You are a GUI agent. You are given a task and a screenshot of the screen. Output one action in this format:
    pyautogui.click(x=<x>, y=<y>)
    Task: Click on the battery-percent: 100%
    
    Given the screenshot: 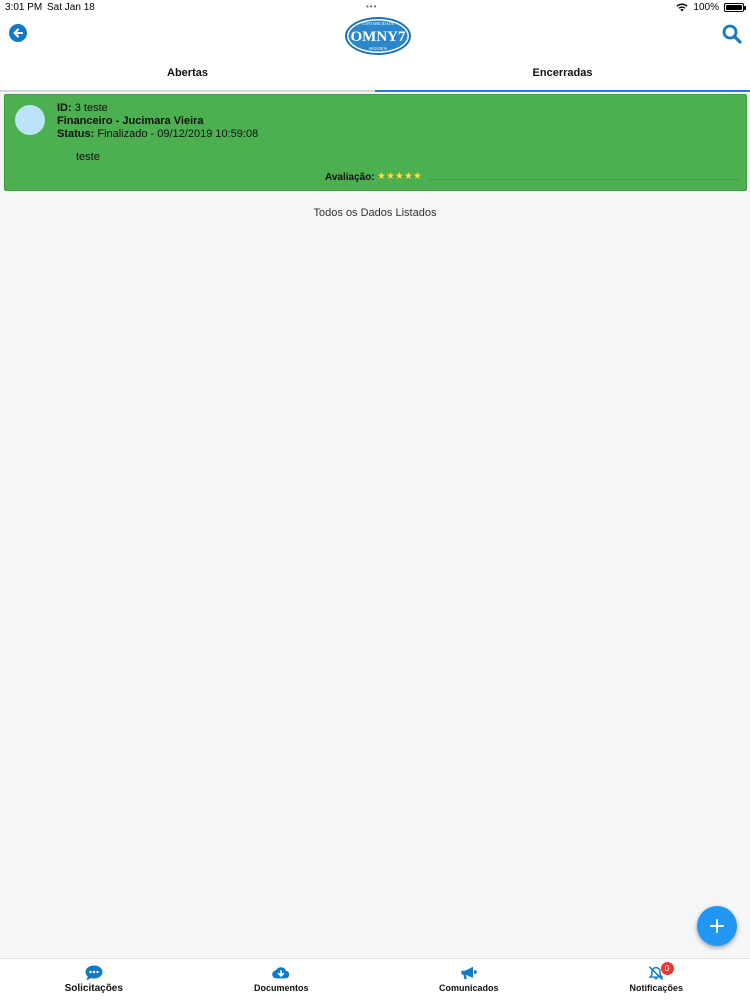 What is the action you would take?
    pyautogui.click(x=706, y=7)
    